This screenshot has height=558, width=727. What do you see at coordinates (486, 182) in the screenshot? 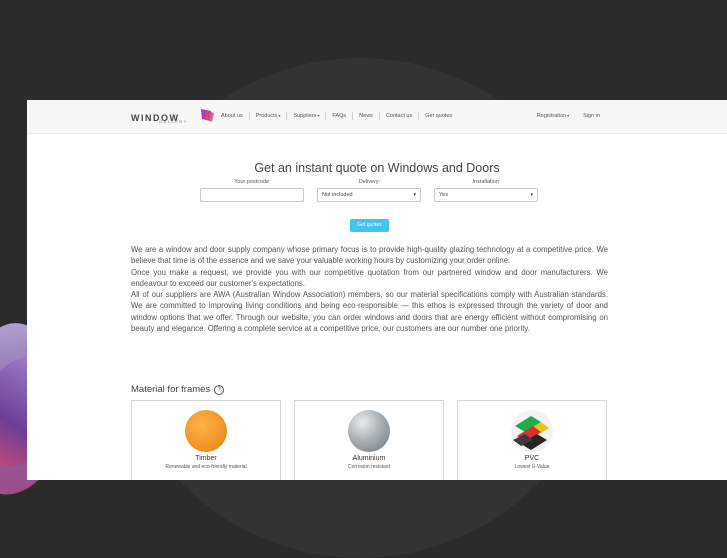
I see `installation-label: Installation:` at bounding box center [486, 182].